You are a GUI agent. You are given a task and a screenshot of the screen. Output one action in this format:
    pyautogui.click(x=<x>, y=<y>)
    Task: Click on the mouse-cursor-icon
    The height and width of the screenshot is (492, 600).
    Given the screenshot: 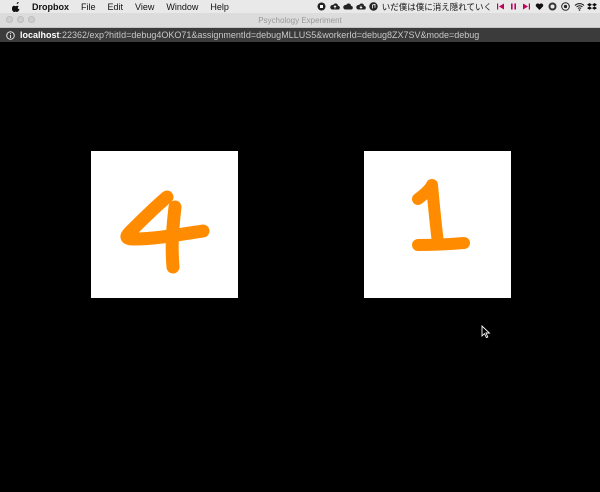 What is the action you would take?
    pyautogui.click(x=486, y=332)
    